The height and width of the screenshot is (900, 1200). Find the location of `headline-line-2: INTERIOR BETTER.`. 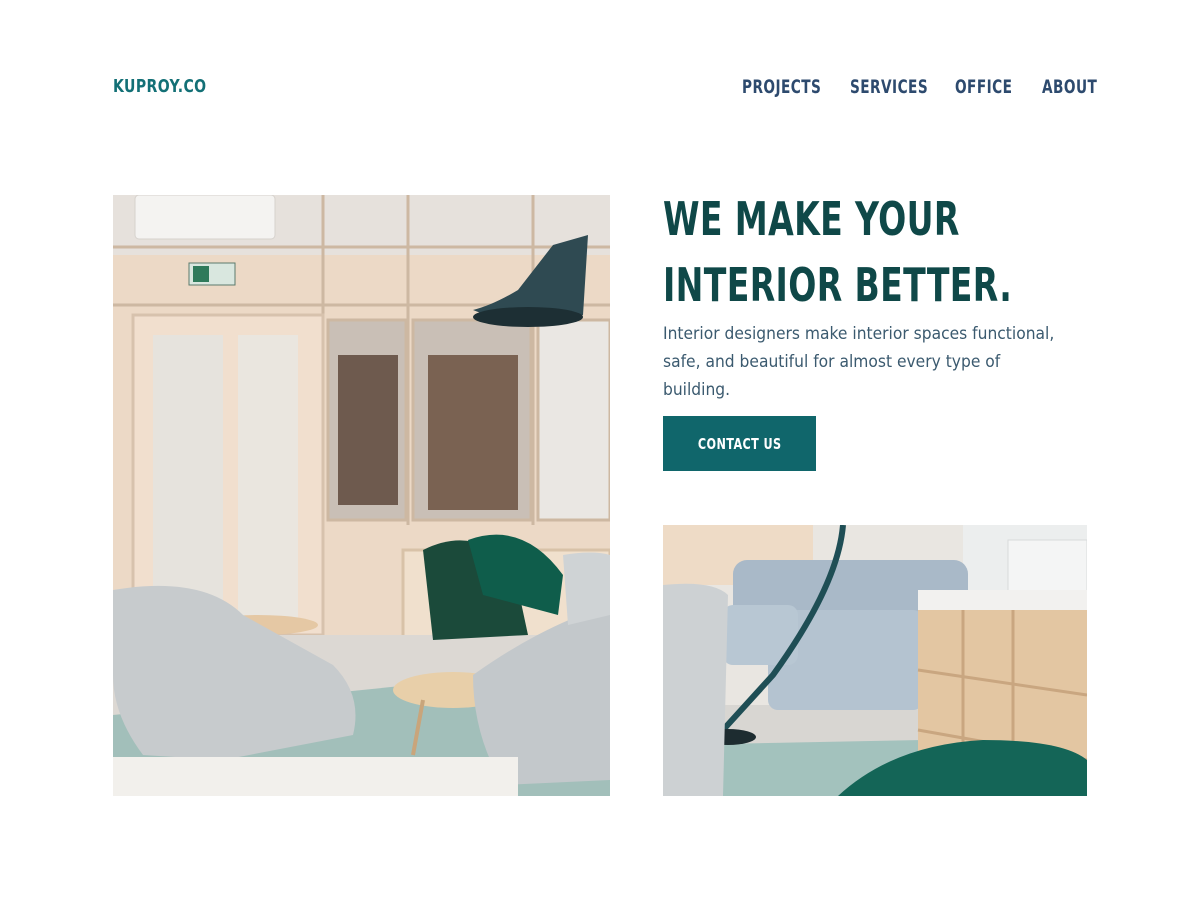

headline-line-2: INTERIOR BETTER. is located at coordinates (838, 285).